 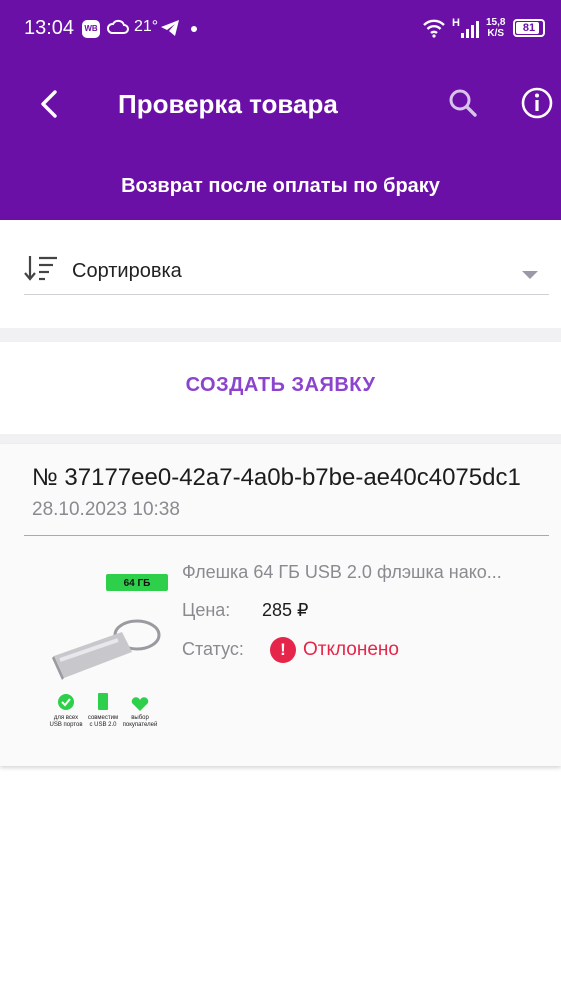 What do you see at coordinates (91, 29) in the screenshot?
I see `wb-app-icon: WB` at bounding box center [91, 29].